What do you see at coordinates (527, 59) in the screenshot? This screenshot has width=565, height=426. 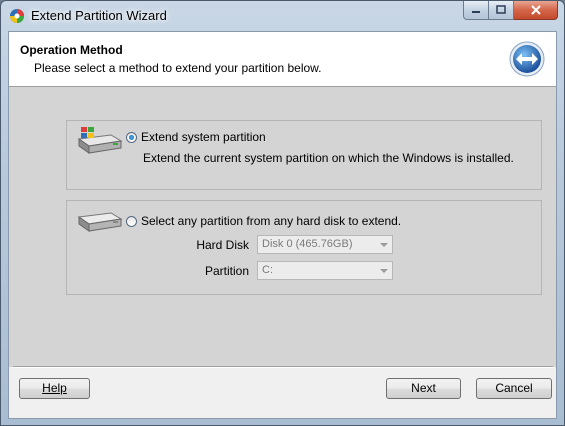 I see `extend-arrows-icon` at bounding box center [527, 59].